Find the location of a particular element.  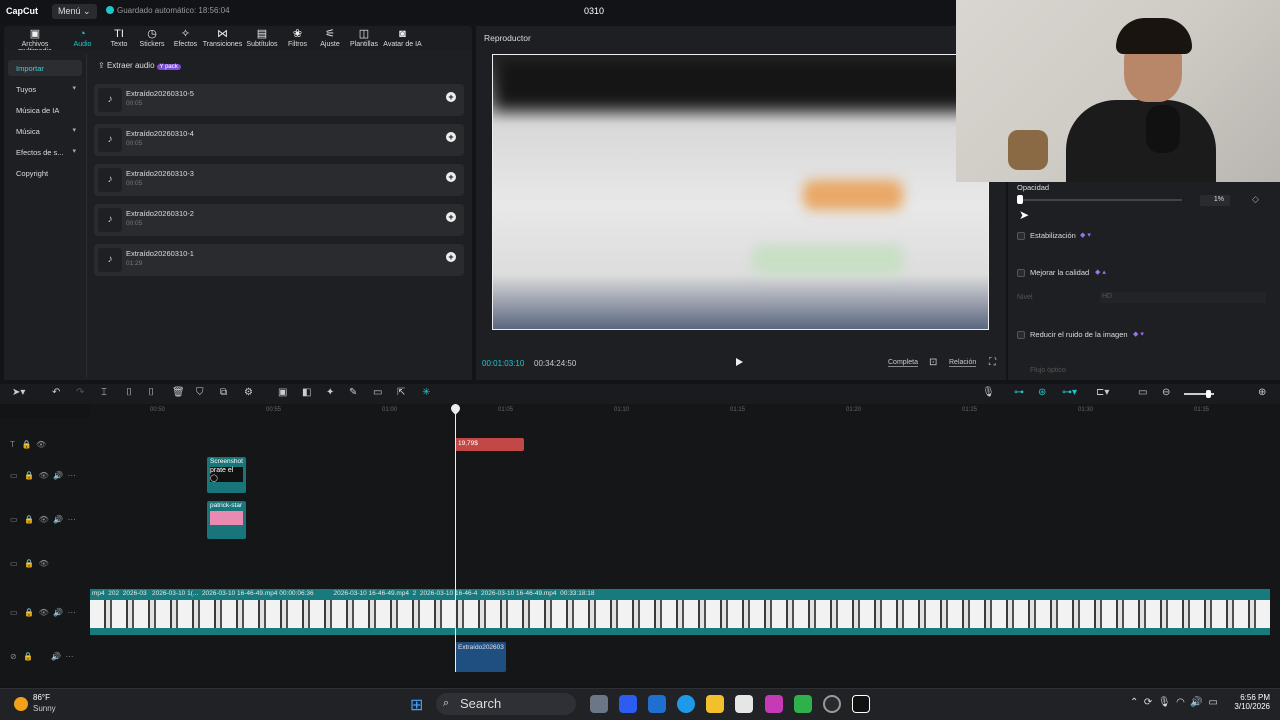

patrick-clip: patrick-star is located at coordinates (226, 520).